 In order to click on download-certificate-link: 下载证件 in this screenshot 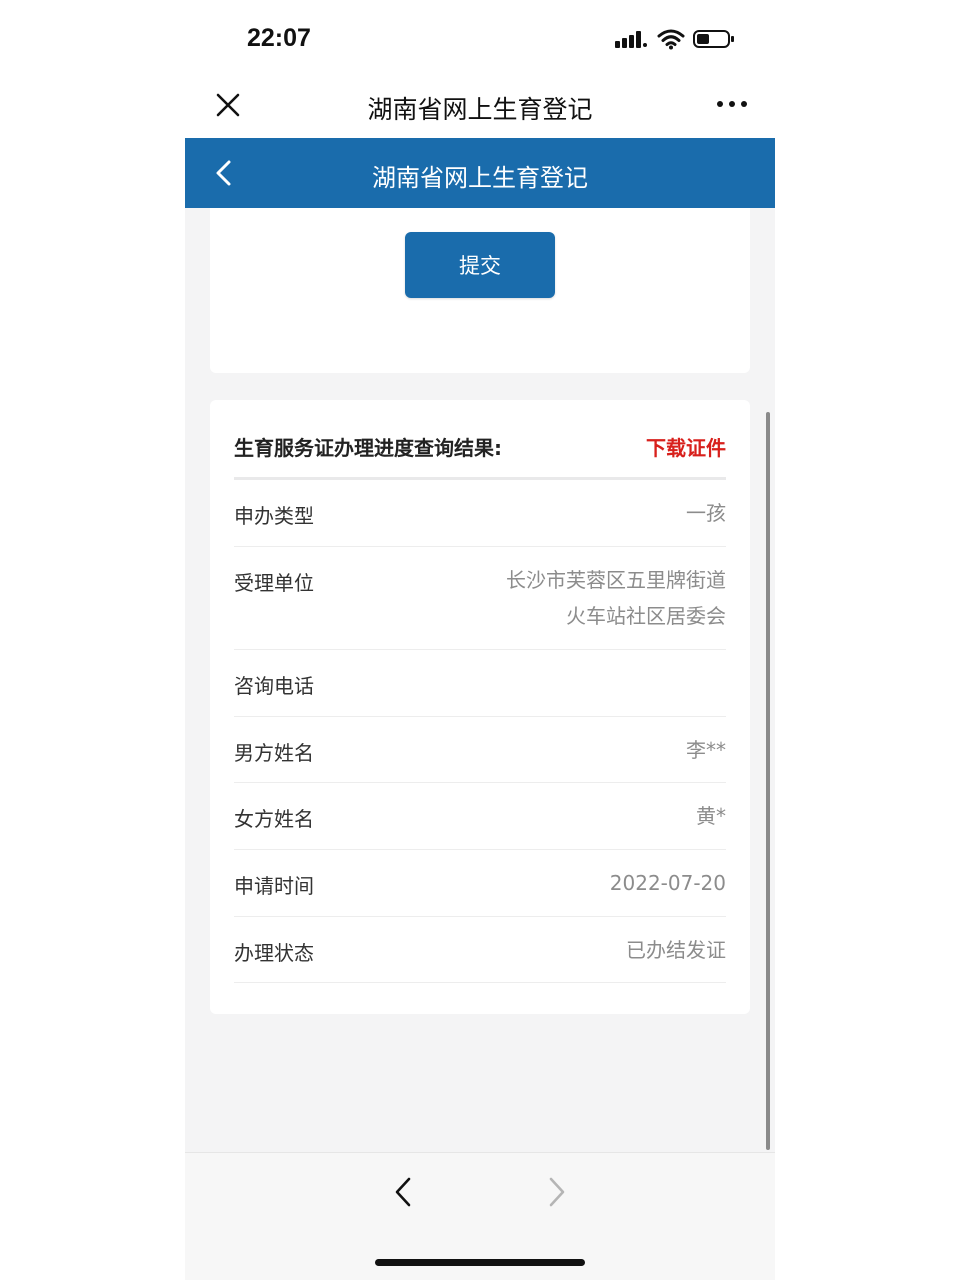, I will do `click(686, 446)`.